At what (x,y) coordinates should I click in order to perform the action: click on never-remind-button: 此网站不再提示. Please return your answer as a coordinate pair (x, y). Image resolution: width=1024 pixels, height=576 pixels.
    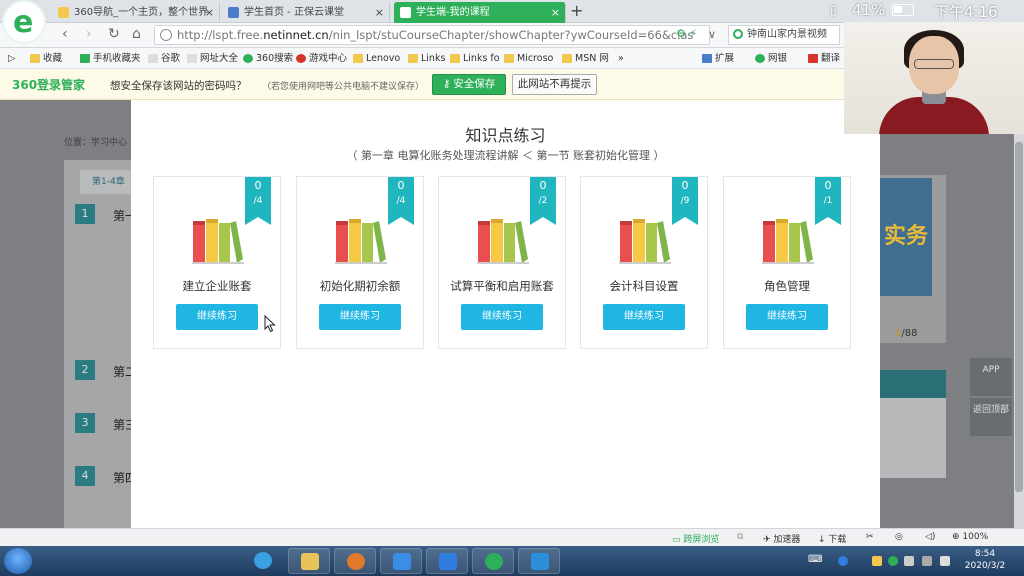
    Looking at the image, I should click on (554, 84).